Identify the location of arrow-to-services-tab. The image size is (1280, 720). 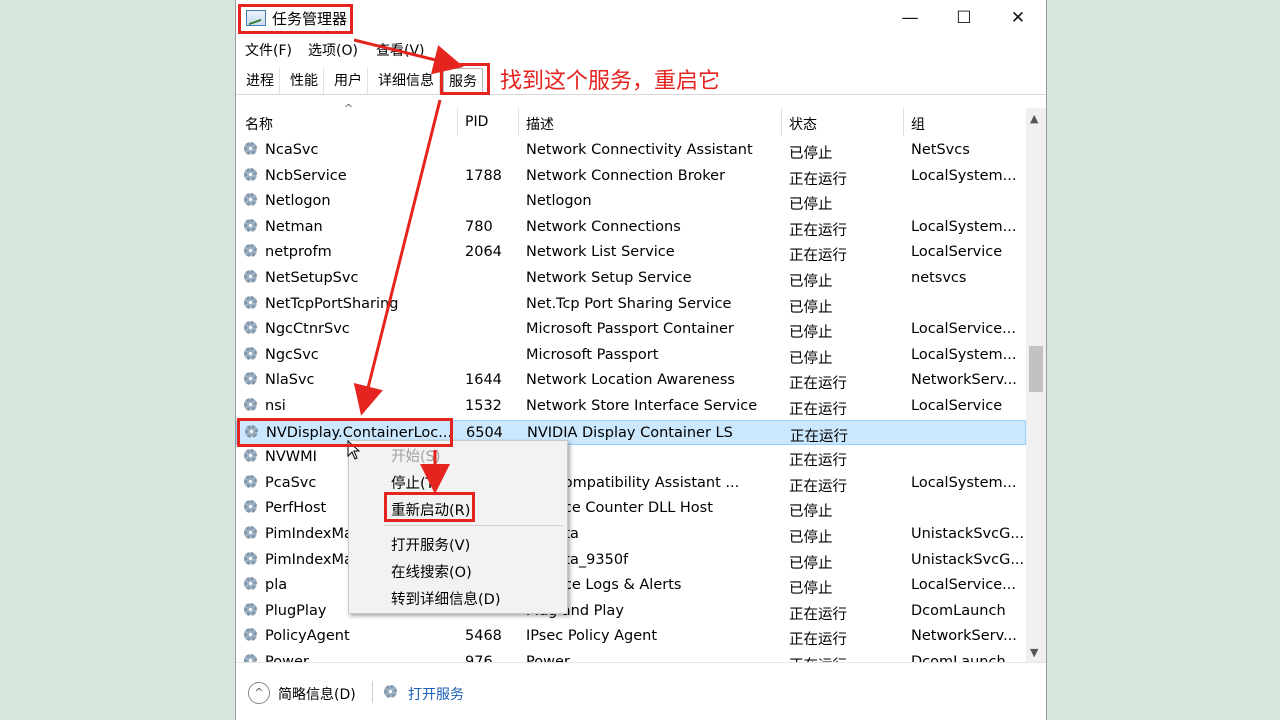
(408, 56).